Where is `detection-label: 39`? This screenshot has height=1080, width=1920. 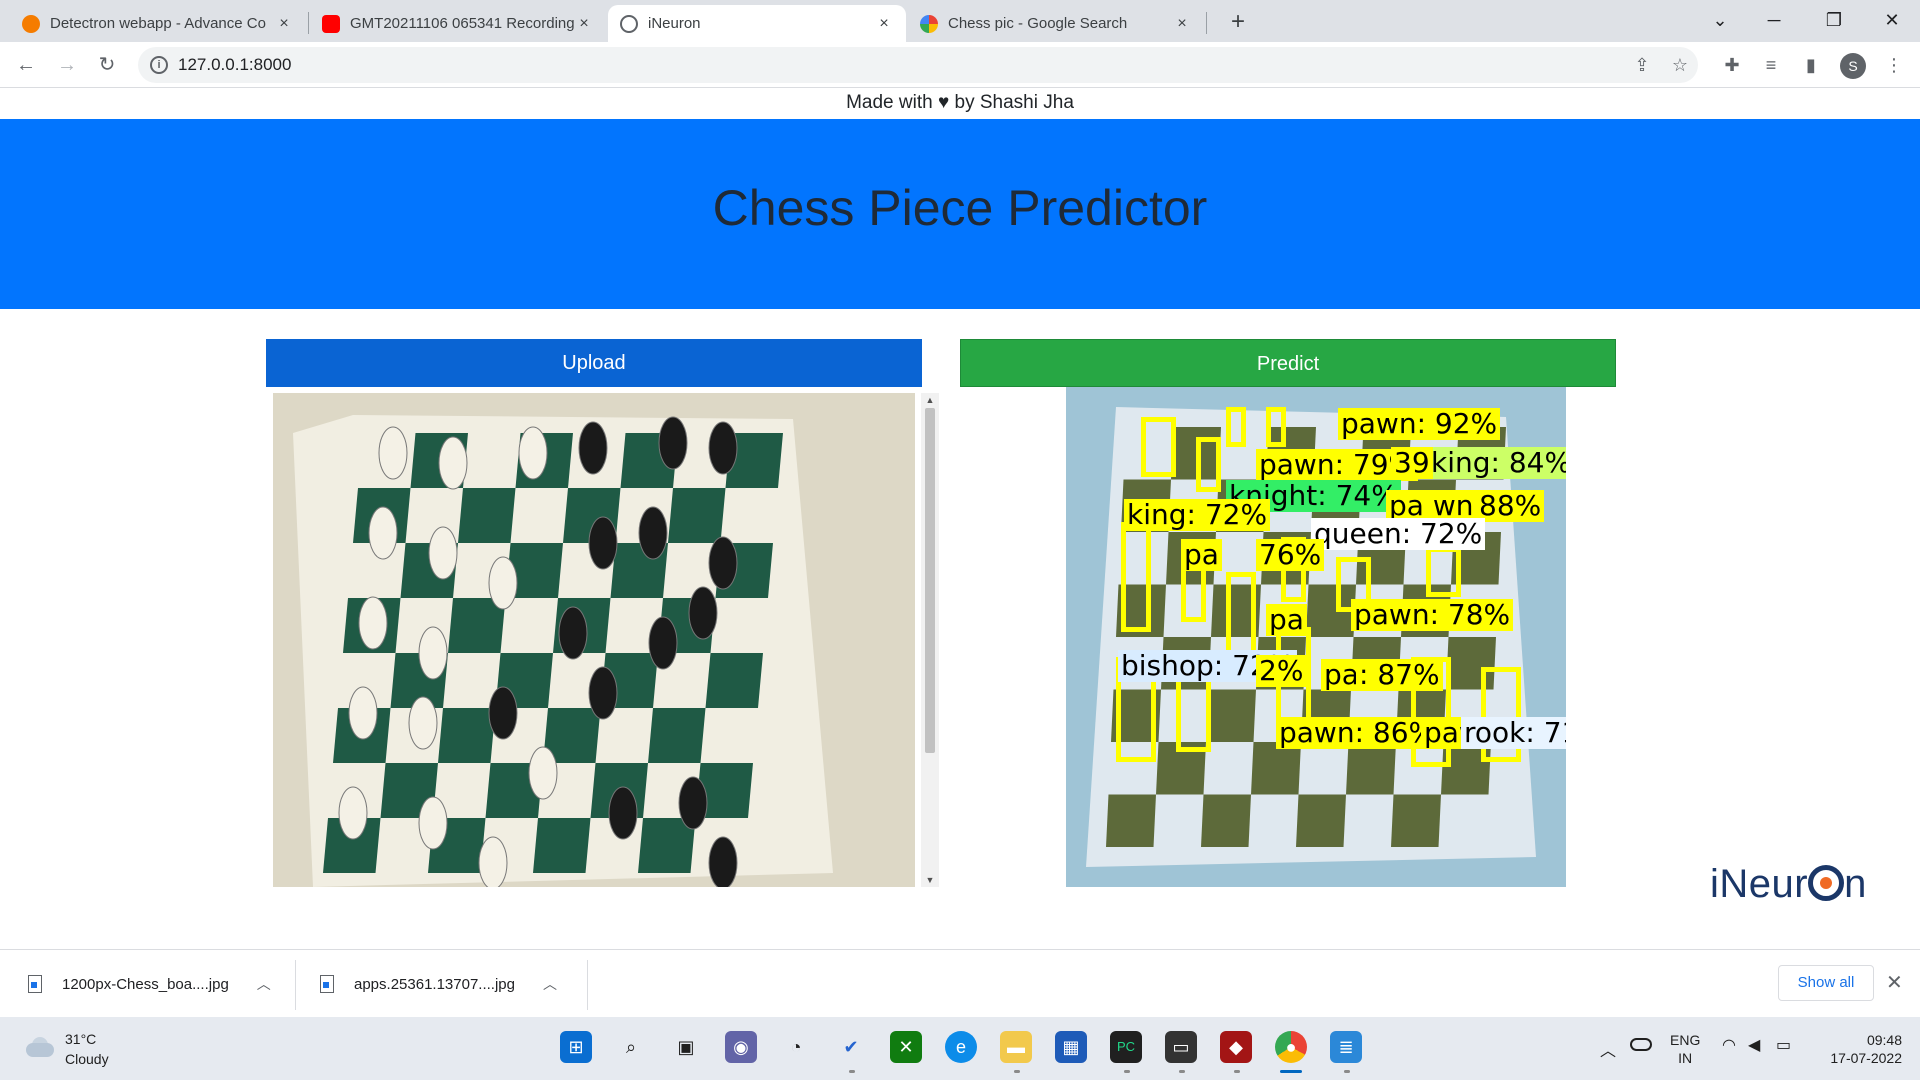 detection-label: 39 is located at coordinates (1412, 463).